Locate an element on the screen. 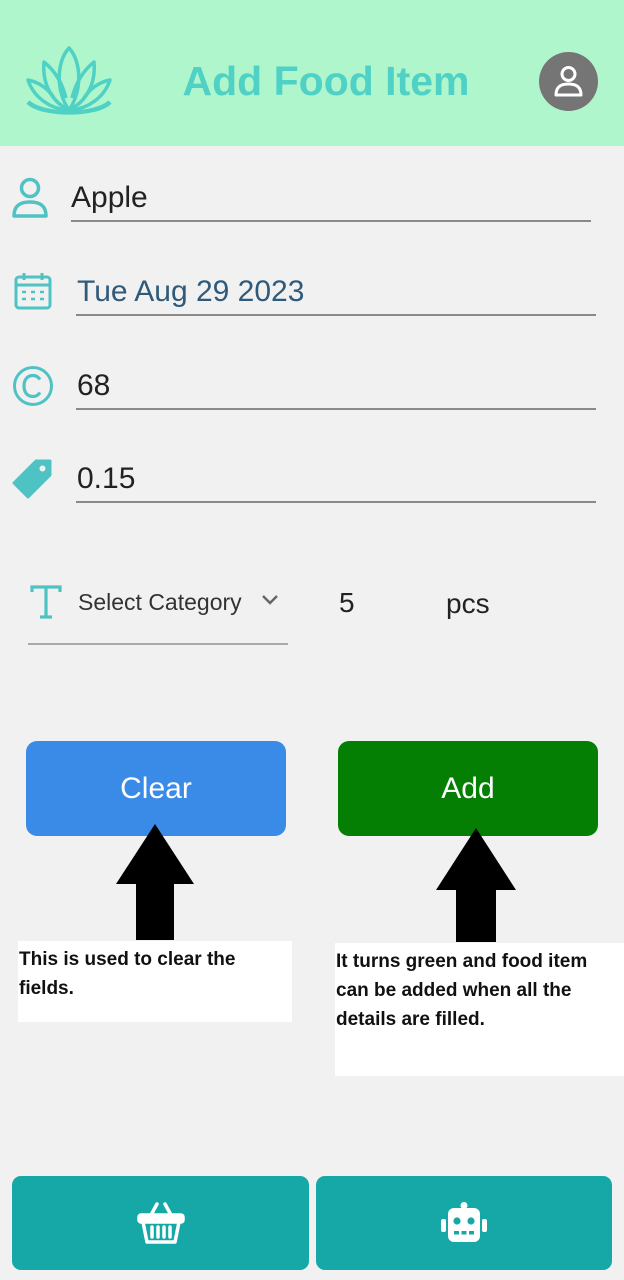  calories-icon is located at coordinates (33, 386).